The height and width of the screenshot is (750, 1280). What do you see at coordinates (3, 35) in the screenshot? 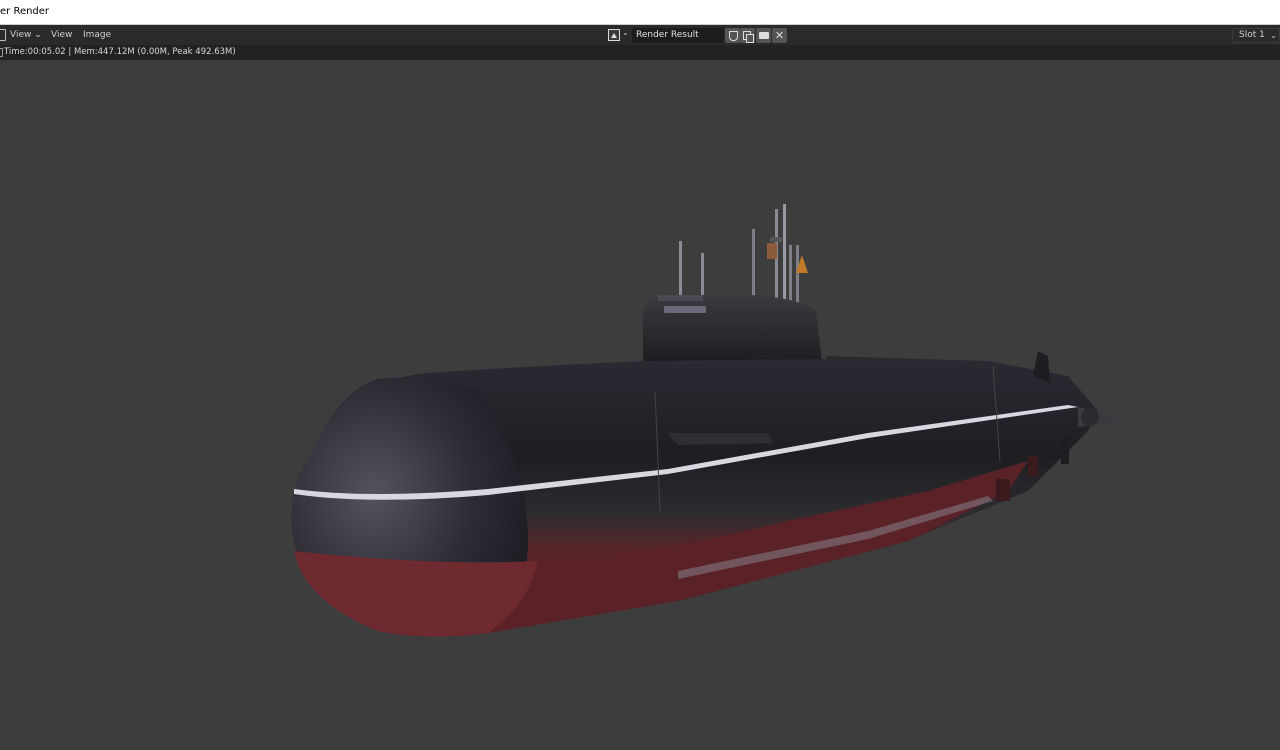
I see `image-editor-icon` at bounding box center [3, 35].